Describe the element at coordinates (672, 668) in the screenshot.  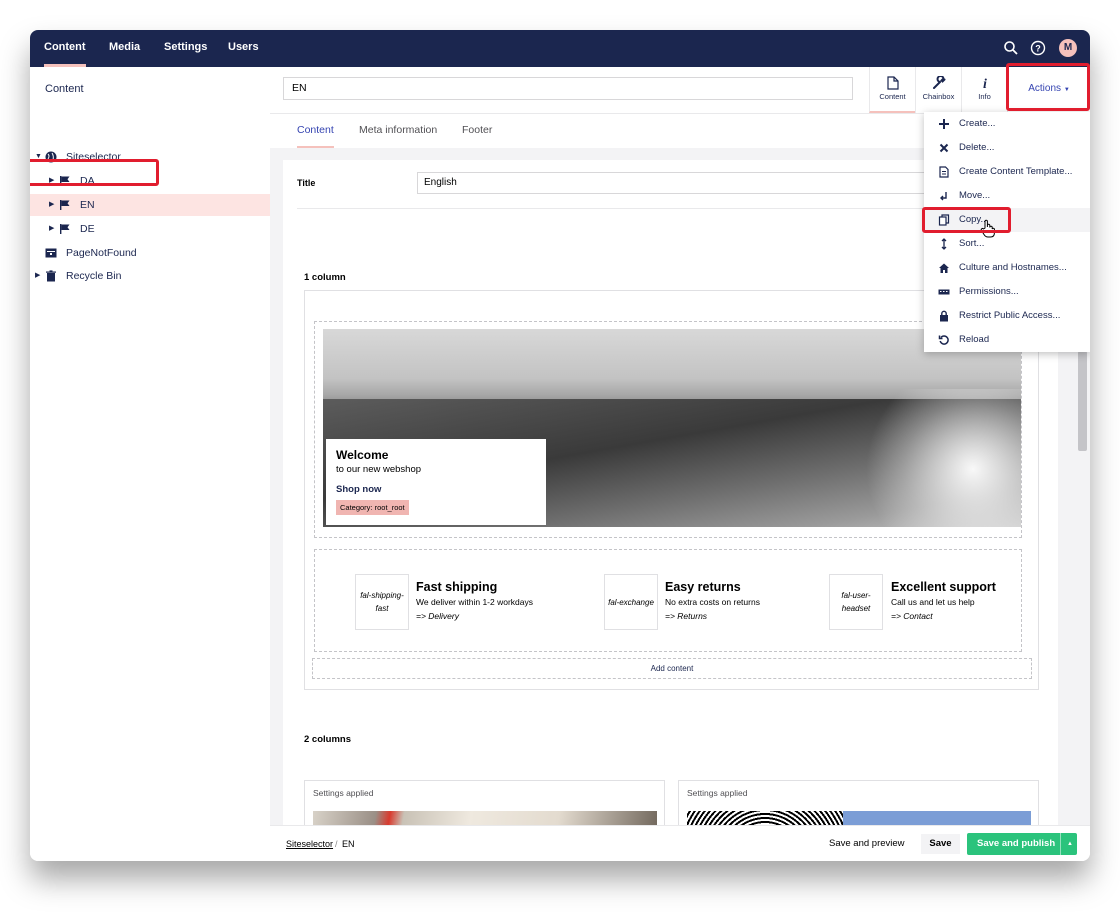
I see `add-content-button: Add content` at that location.